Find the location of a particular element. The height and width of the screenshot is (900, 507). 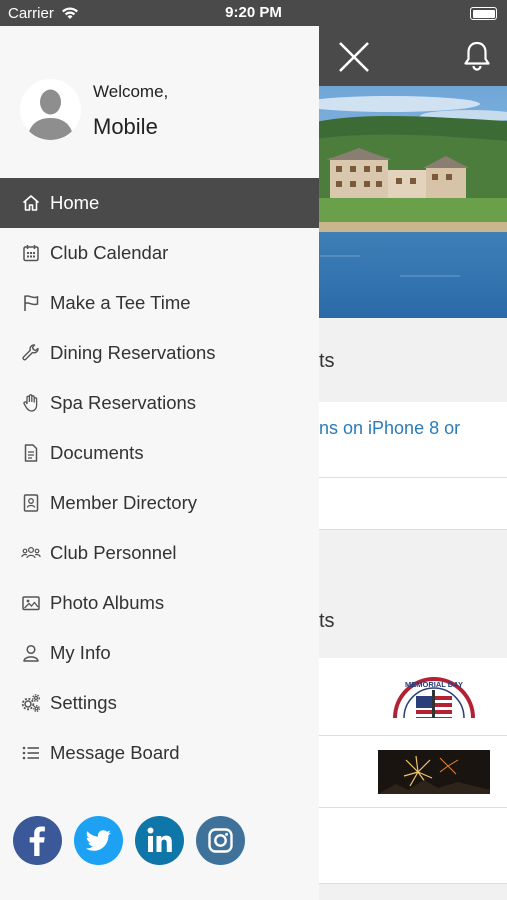

image-icon is located at coordinates (31, 603).